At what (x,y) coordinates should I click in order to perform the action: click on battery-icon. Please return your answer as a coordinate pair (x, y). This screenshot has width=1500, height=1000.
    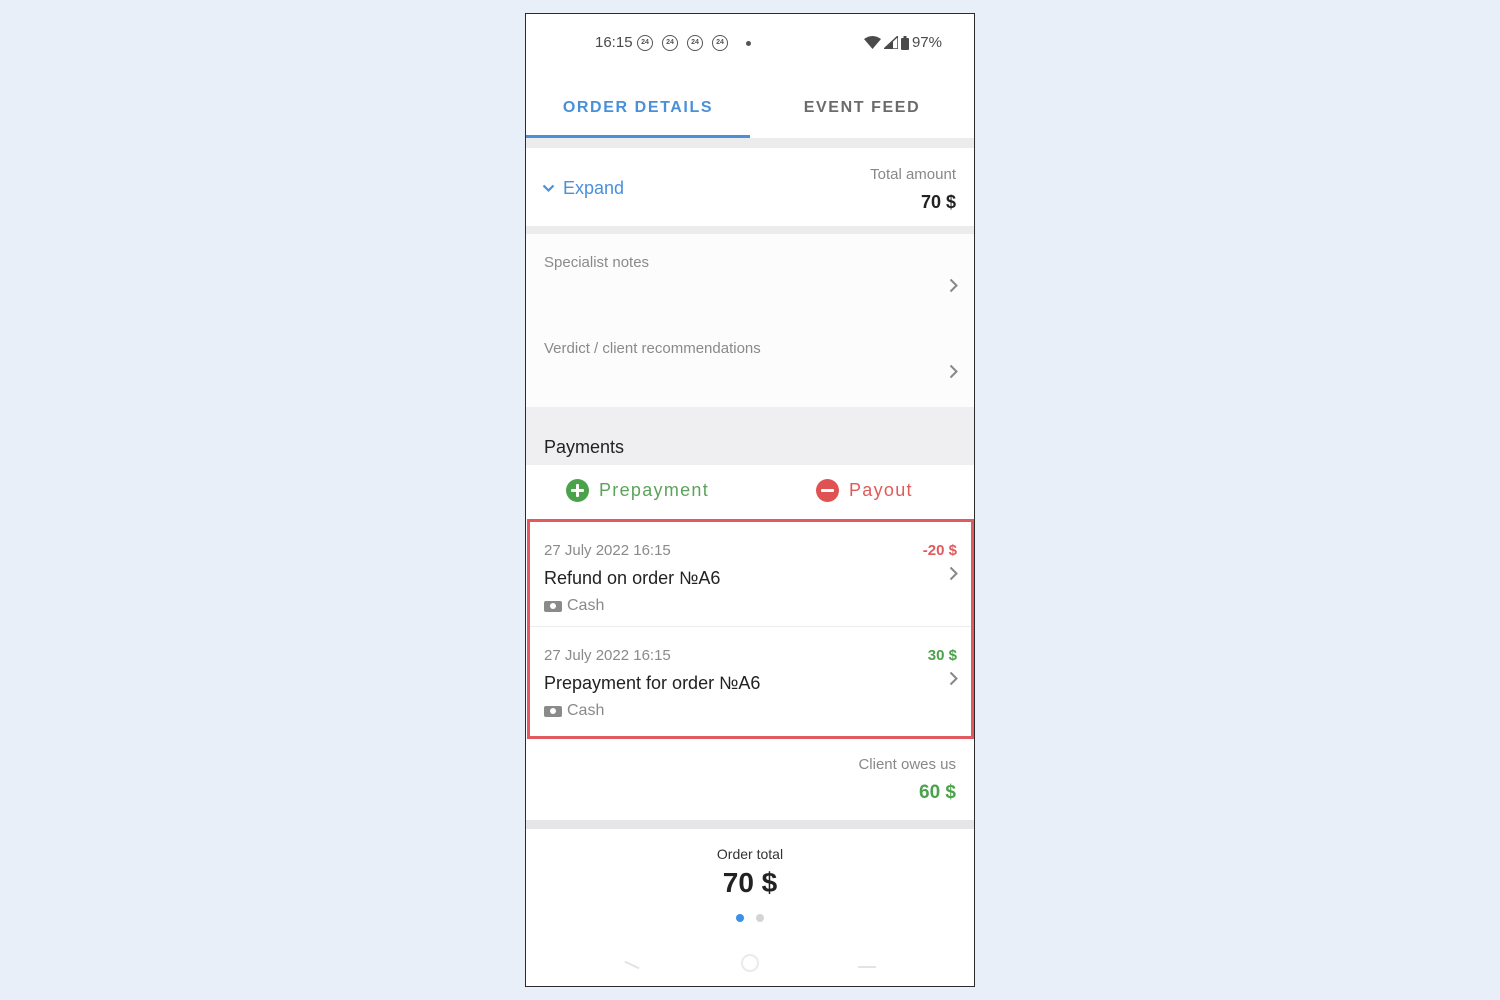
    Looking at the image, I should click on (904, 42).